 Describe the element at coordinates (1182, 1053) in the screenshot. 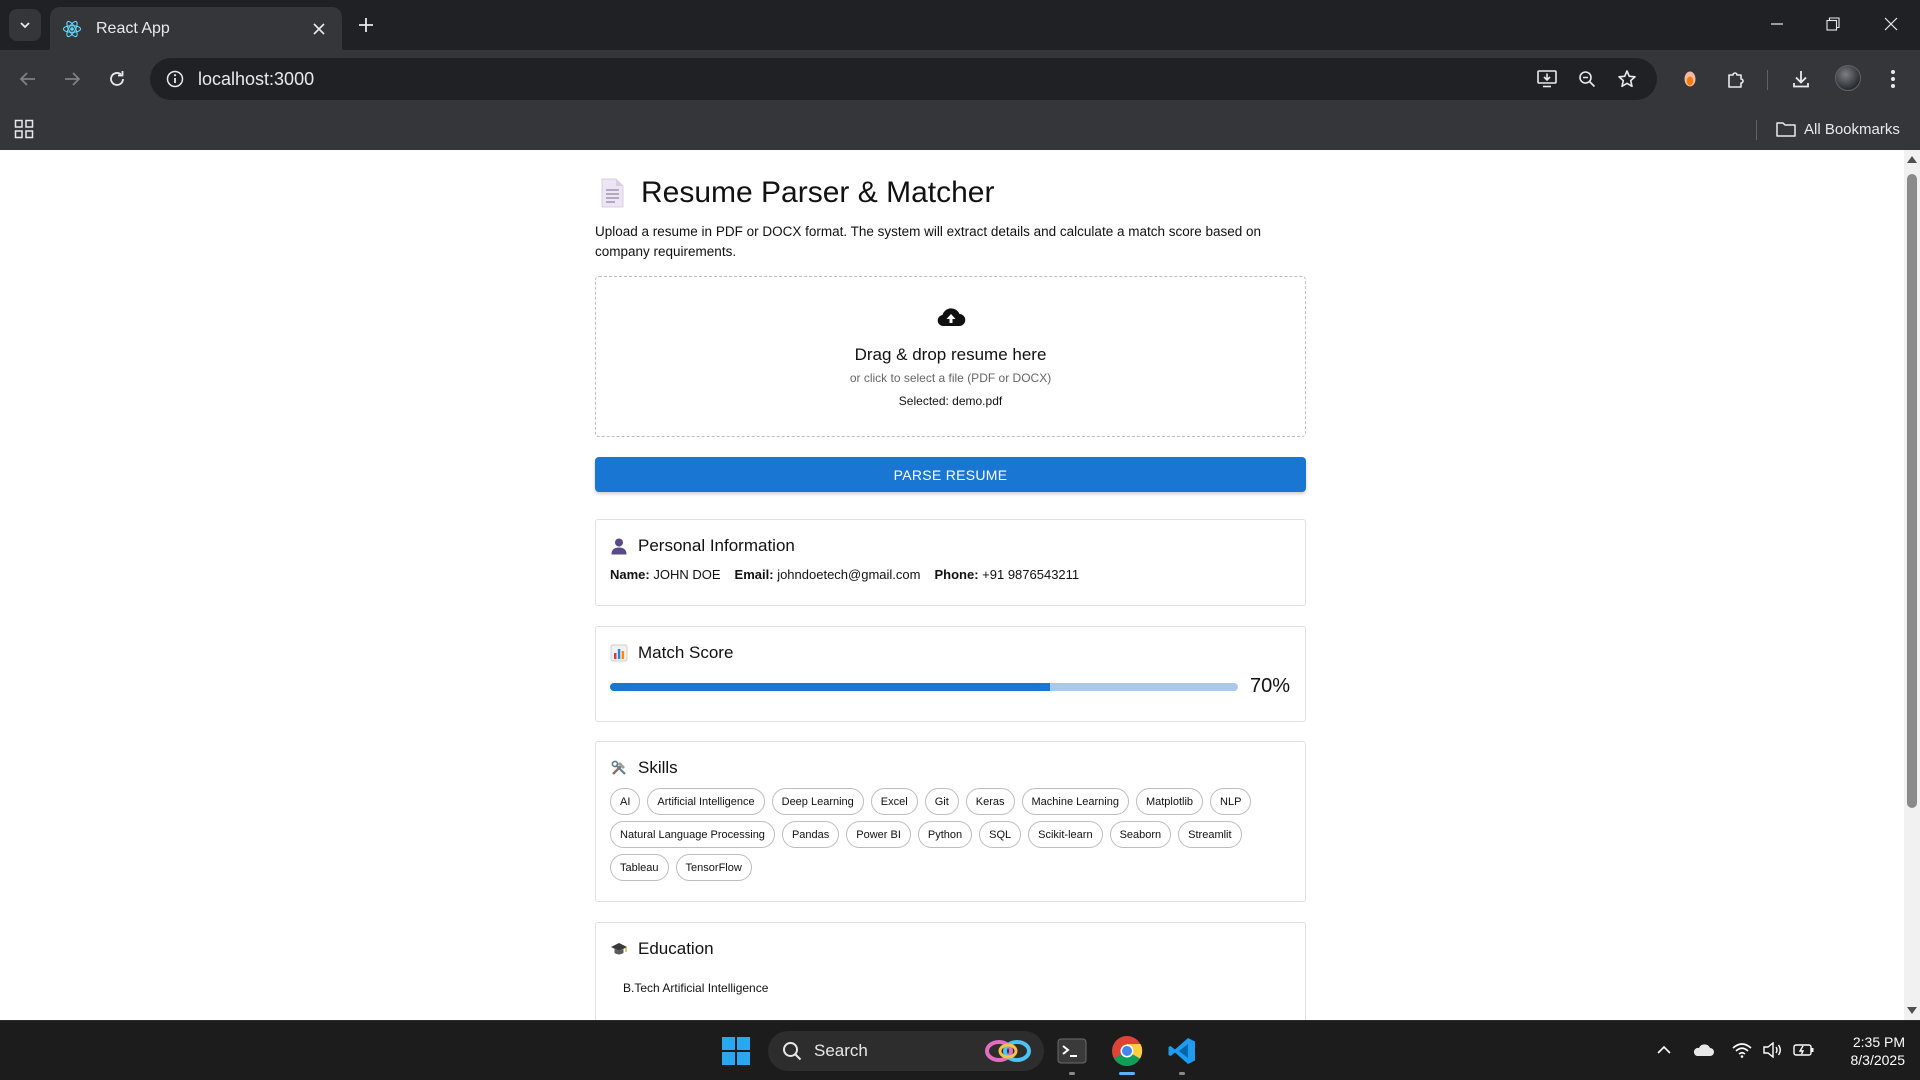

I see `vscode-app` at that location.